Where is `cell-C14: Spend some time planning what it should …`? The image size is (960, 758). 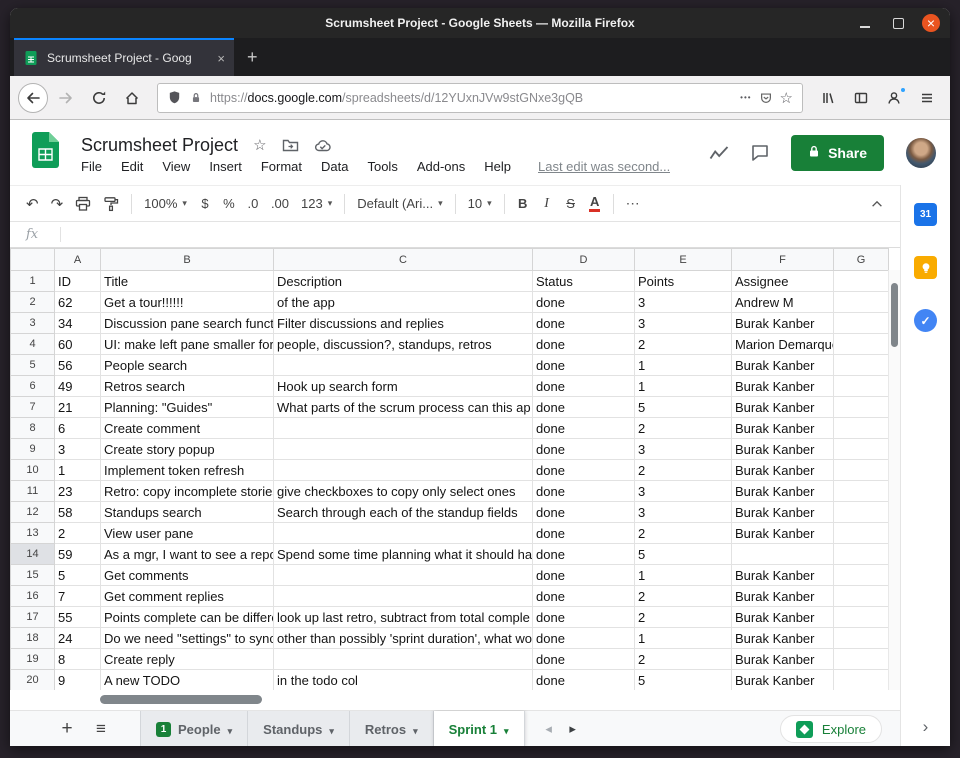
cell-C14: Spend some time planning what it should … is located at coordinates (403, 554).